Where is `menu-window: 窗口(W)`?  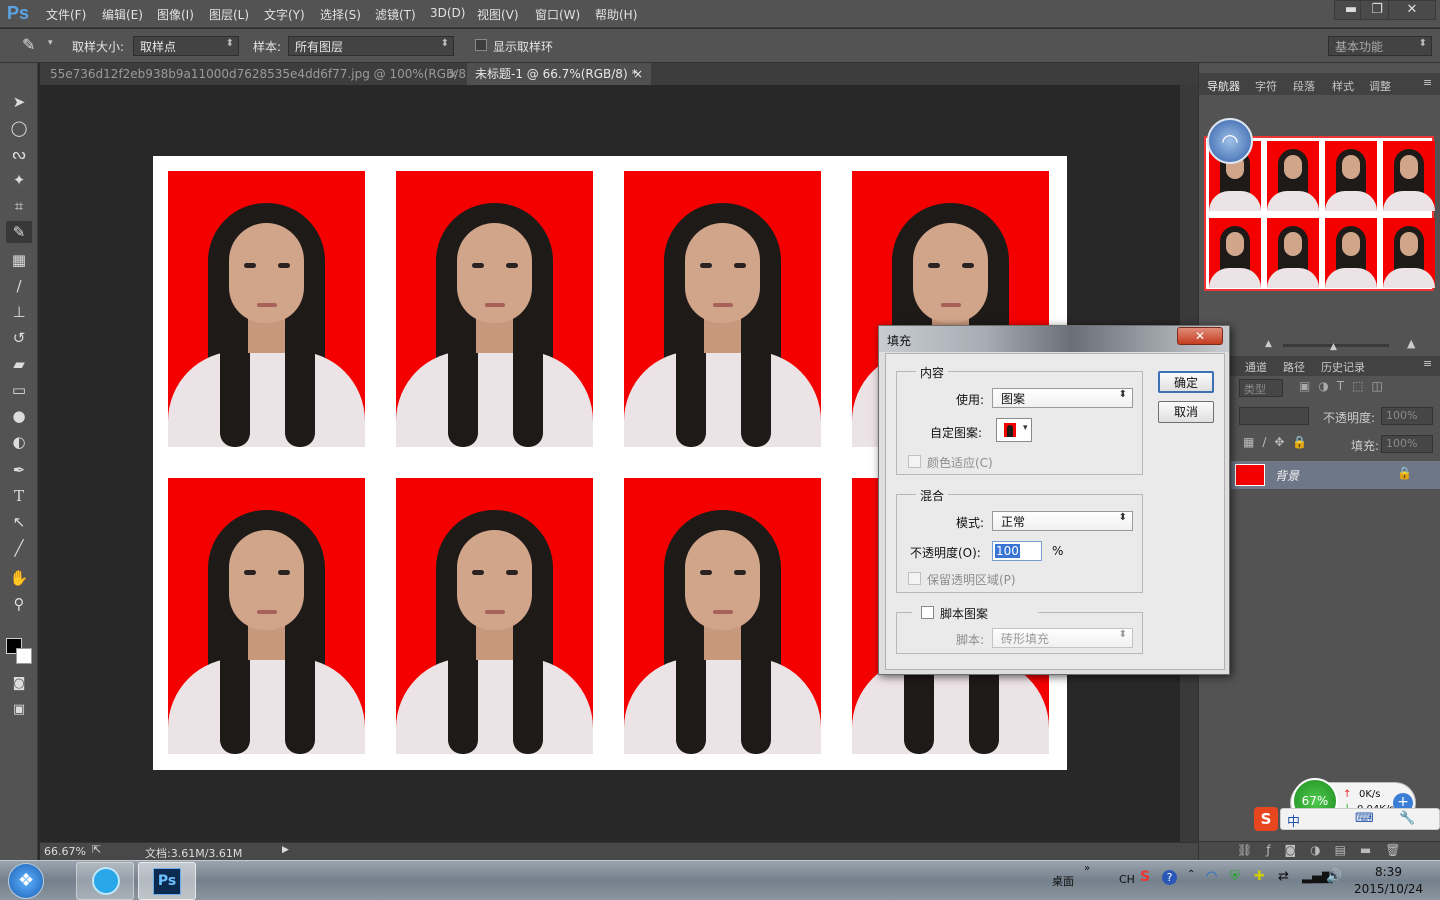 menu-window: 窗口(W) is located at coordinates (557, 14).